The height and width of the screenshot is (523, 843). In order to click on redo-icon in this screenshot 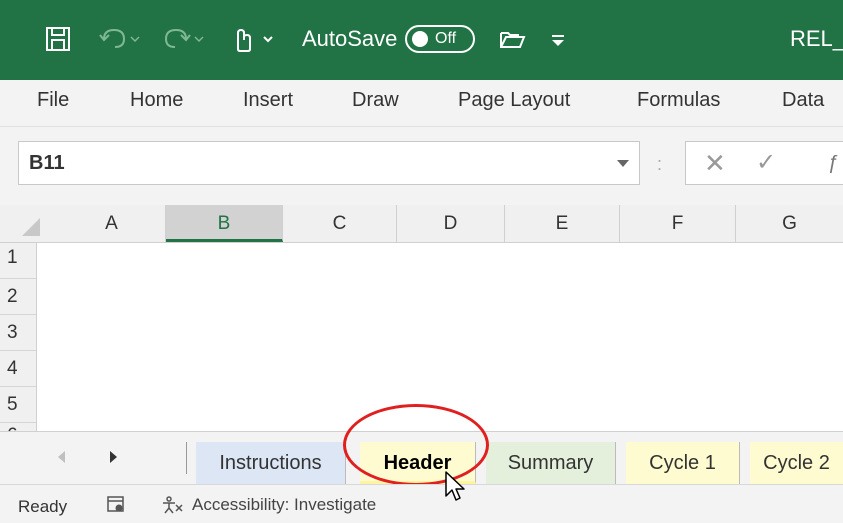, I will do `click(184, 39)`.